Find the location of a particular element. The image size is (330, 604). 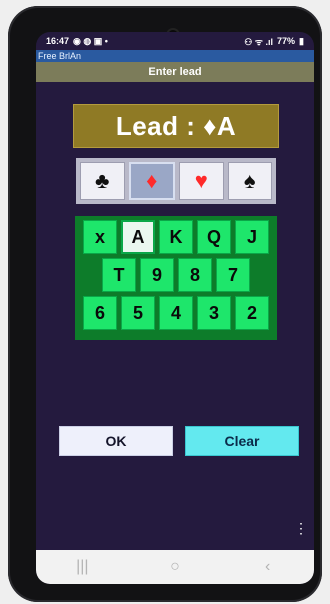

notification-icons: ◉ ◍ ▣ • is located at coordinates (90, 40).